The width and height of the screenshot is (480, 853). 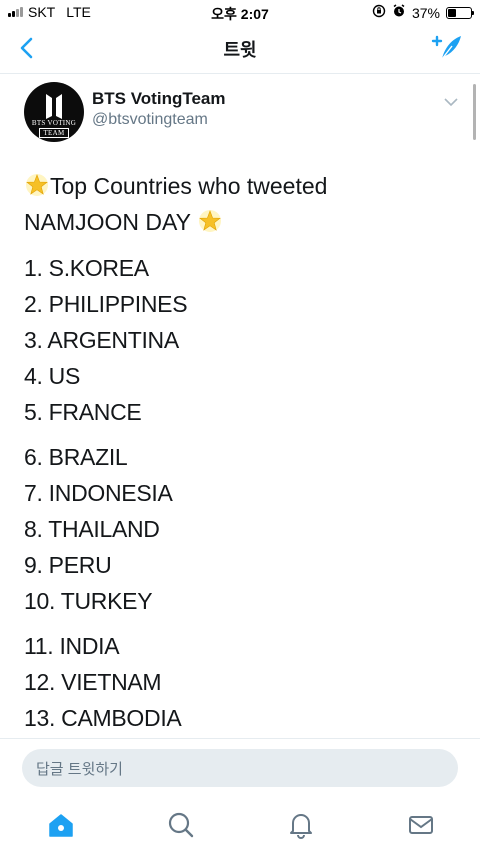 I want to click on status-bar: SKT LTE 오후 2:07 37%, so click(x=240, y=12).